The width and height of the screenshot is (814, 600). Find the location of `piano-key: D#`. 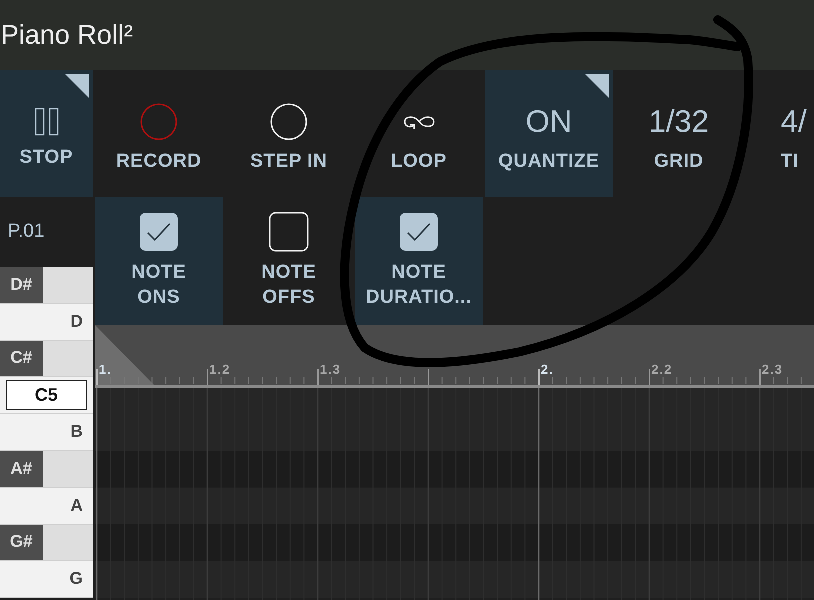

piano-key: D# is located at coordinates (46, 285).